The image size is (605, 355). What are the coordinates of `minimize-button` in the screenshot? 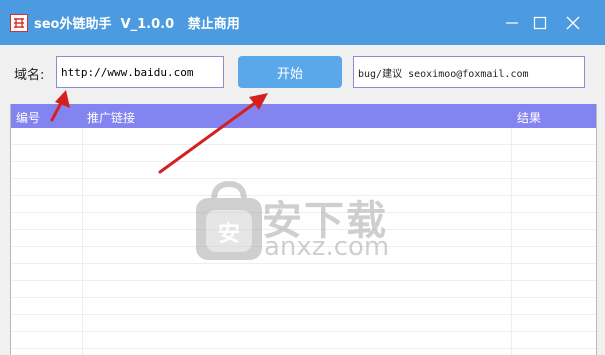 It's located at (512, 23).